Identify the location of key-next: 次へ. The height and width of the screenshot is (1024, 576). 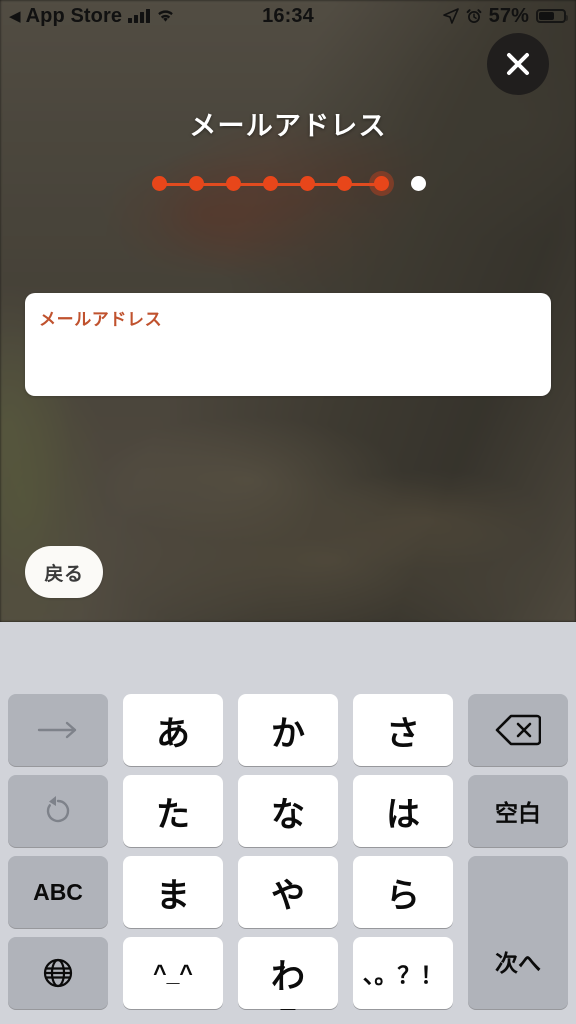
(518, 932).